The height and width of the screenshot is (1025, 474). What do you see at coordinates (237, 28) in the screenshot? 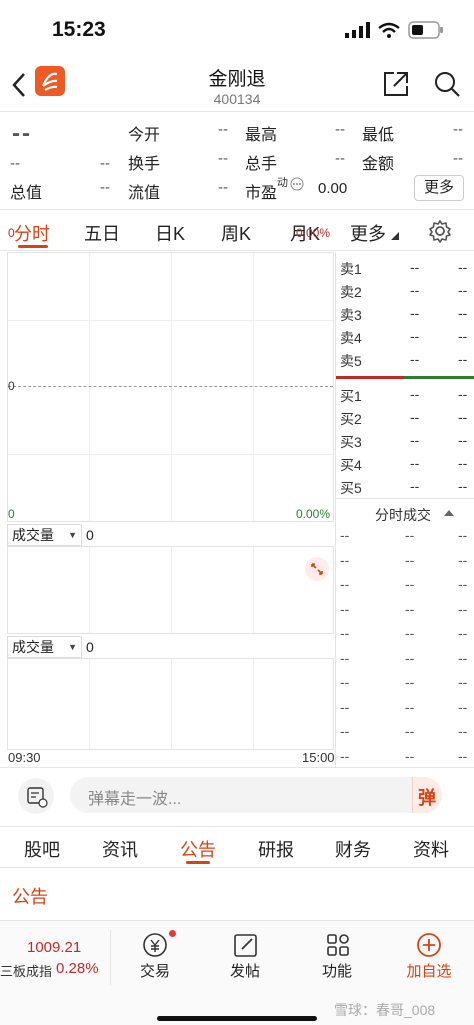
I see `status-bar: 15:23` at bounding box center [237, 28].